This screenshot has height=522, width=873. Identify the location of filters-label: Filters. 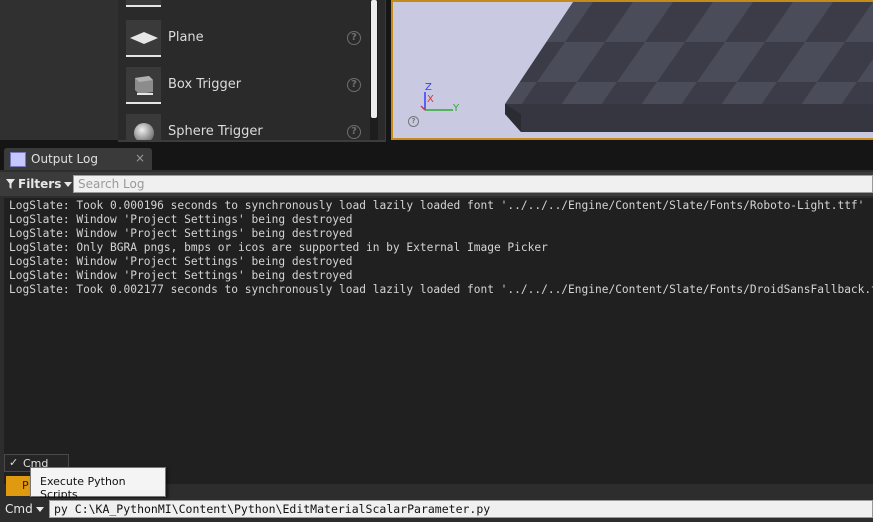
(40, 184).